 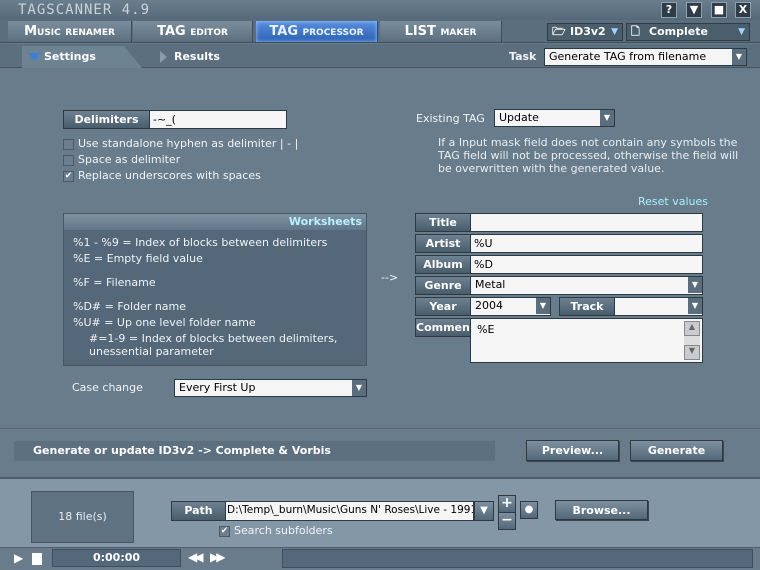 What do you see at coordinates (84, 10) in the screenshot?
I see `app-title: TAGSCANNER 4.9` at bounding box center [84, 10].